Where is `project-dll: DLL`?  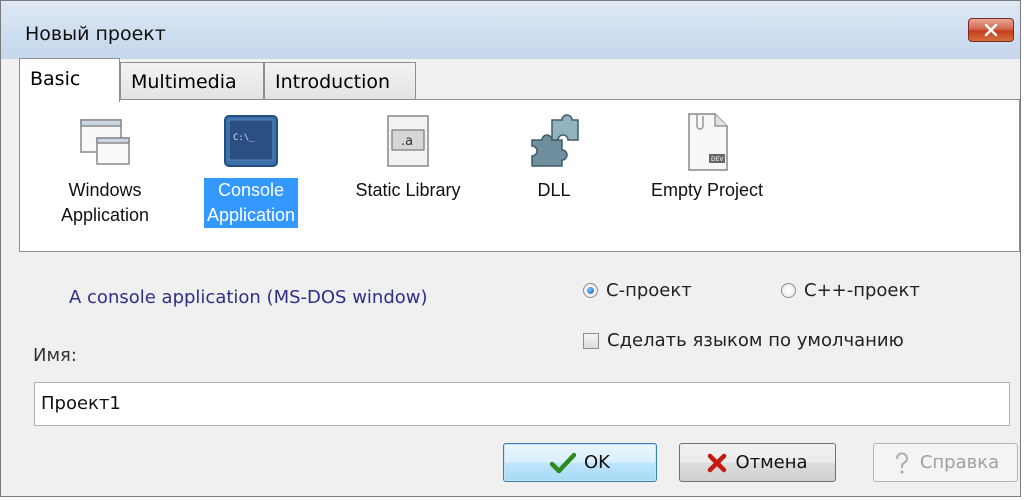
project-dll: DLL is located at coordinates (554, 156).